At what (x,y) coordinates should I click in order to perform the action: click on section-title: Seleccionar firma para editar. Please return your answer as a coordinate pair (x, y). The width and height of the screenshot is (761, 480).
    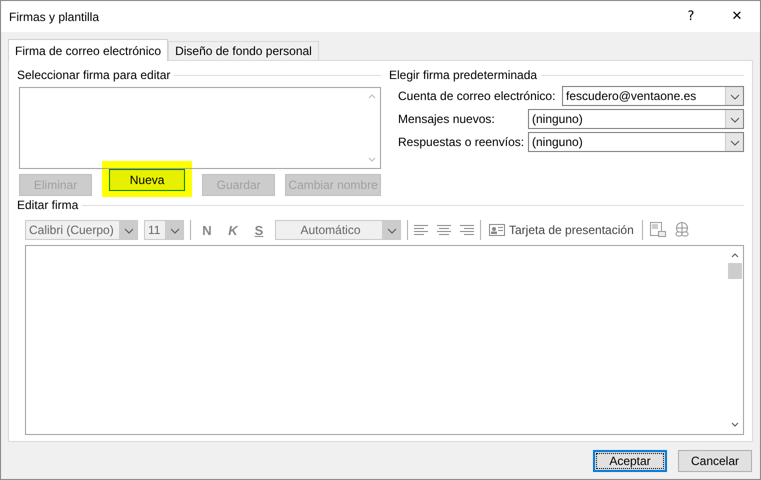
    Looking at the image, I should click on (93, 75).